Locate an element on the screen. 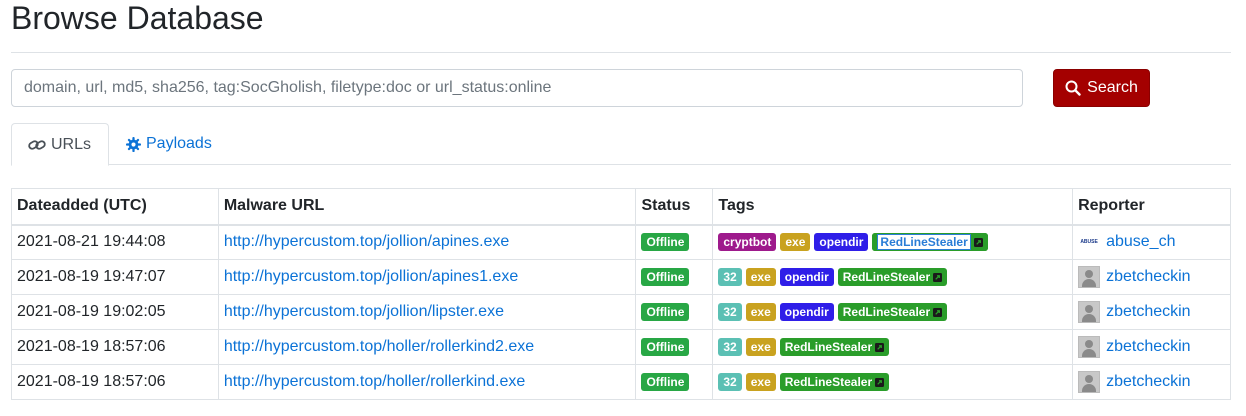 The height and width of the screenshot is (416, 1246). column-header-dateadded: Dateadded (UTC) is located at coordinates (115, 207).